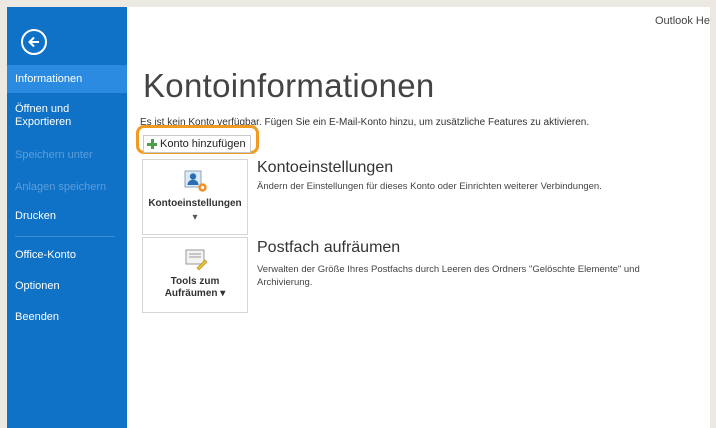 This screenshot has width=716, height=428. I want to click on account-settings-icon, so click(195, 181).